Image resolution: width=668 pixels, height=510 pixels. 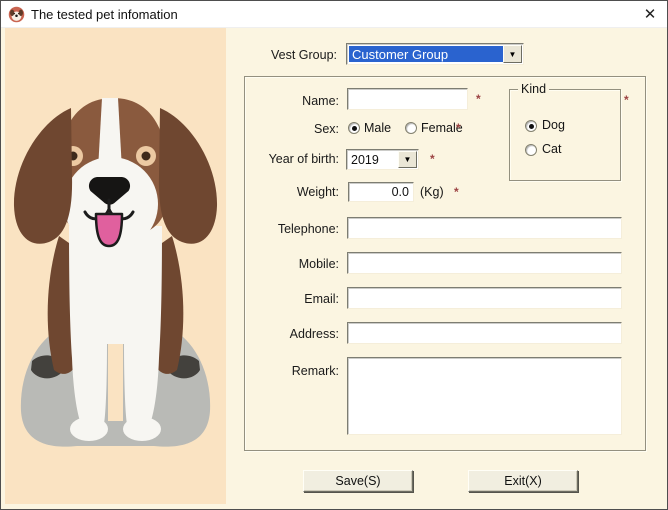 I want to click on close-icon: ✕, so click(x=650, y=14).